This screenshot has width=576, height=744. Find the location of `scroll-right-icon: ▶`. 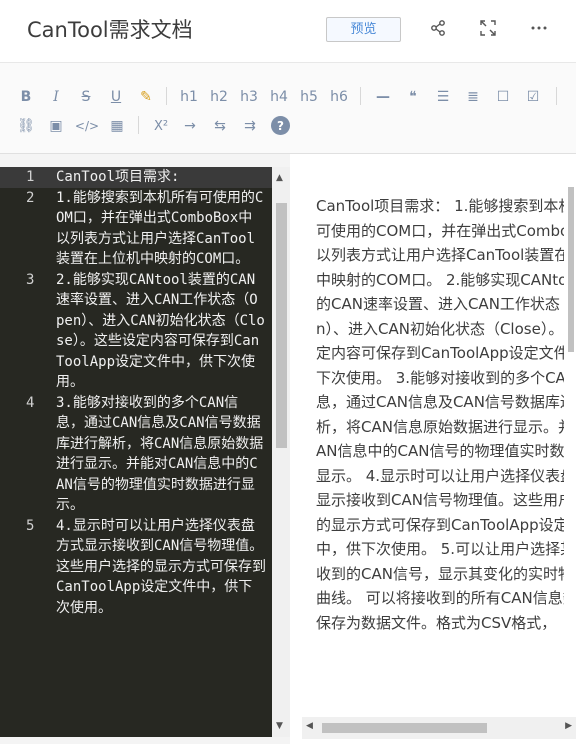

scroll-right-icon: ▶ is located at coordinates (568, 726).